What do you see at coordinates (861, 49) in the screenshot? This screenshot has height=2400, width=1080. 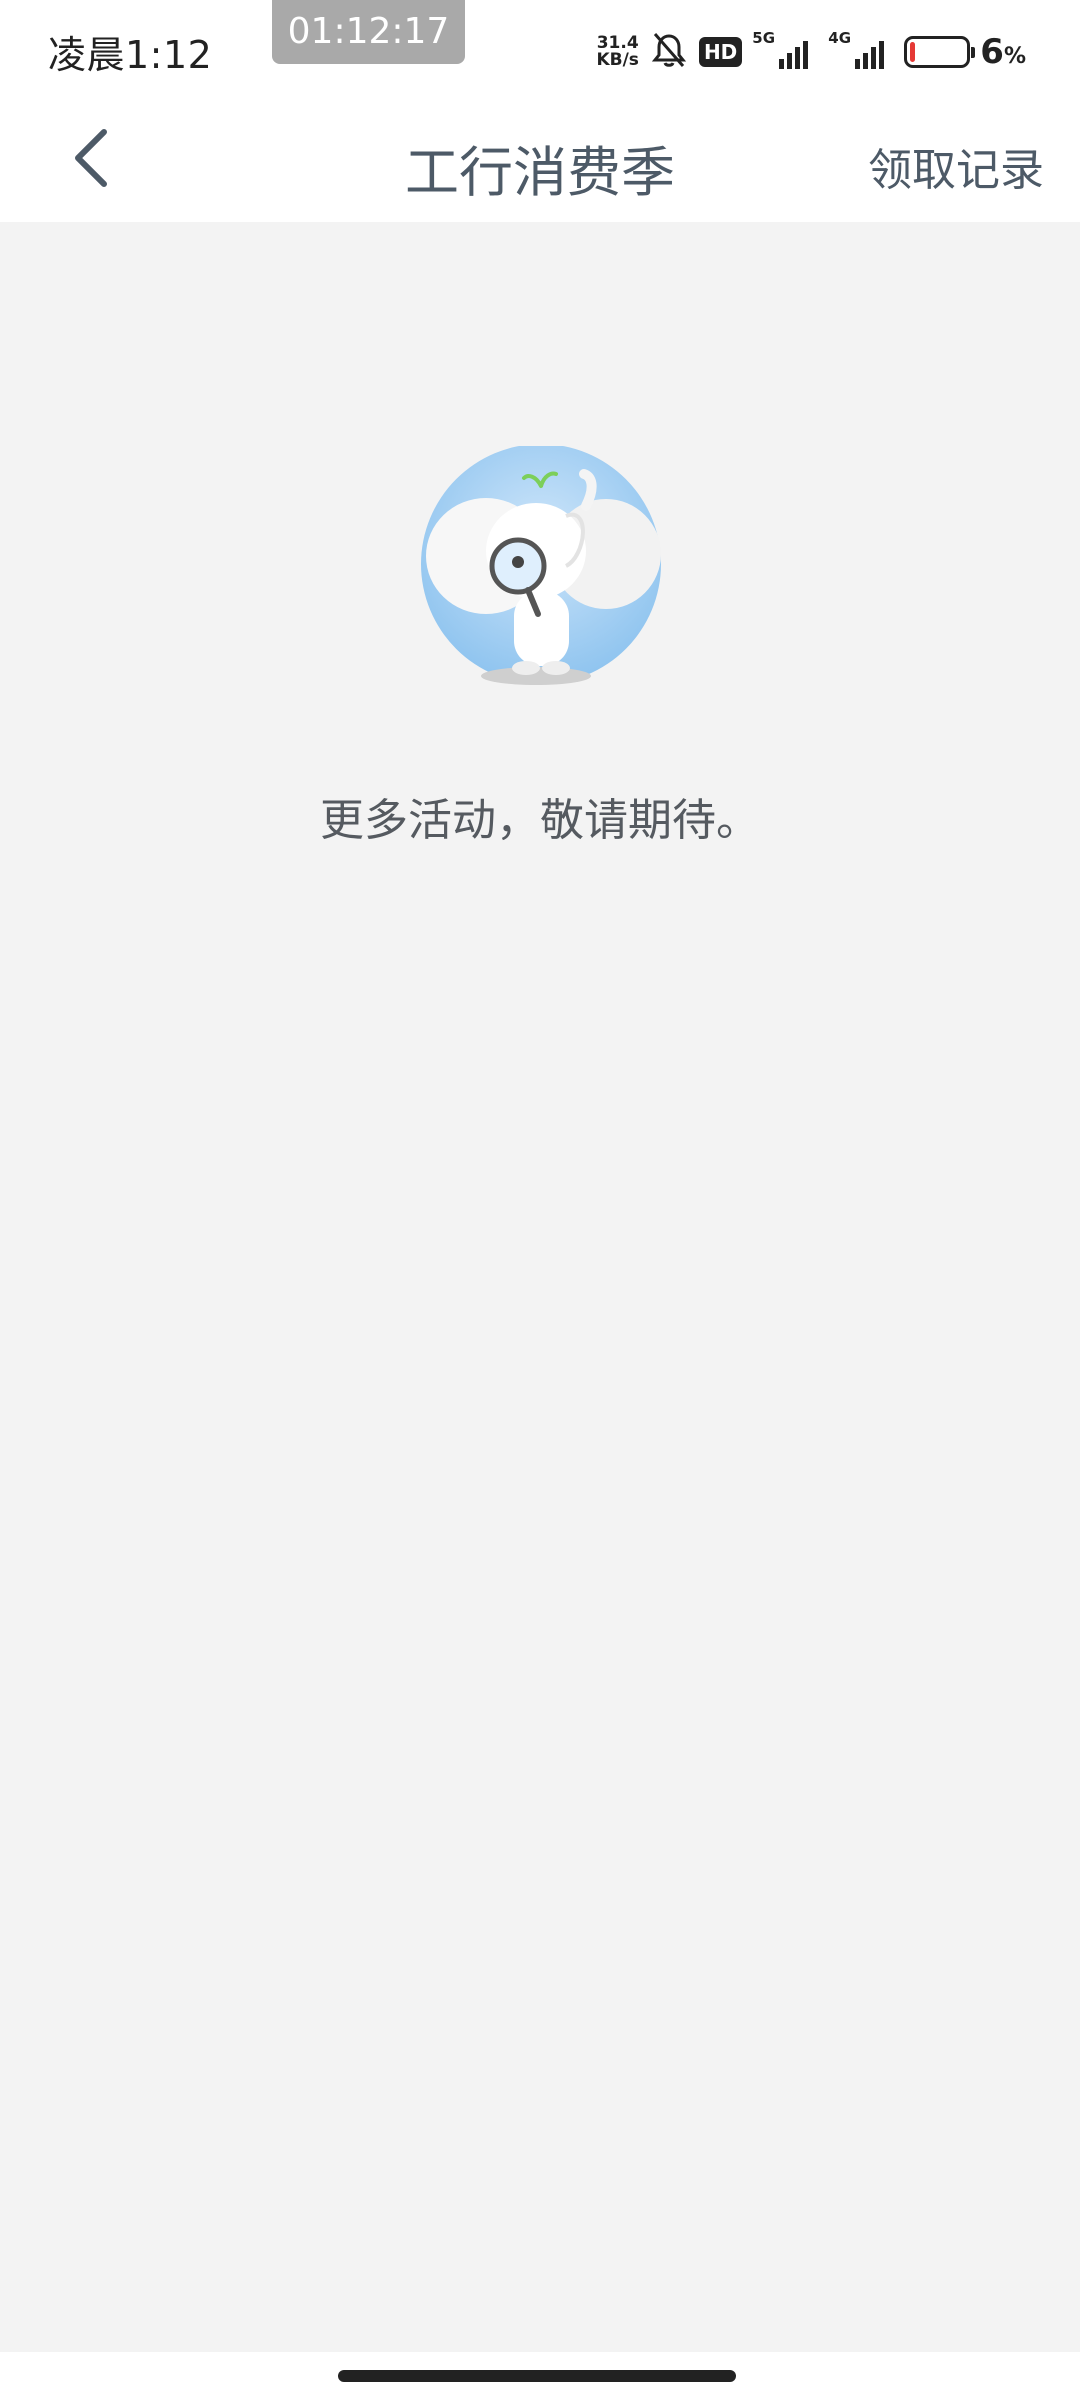 I see `signal-4g-icon: 4G` at bounding box center [861, 49].